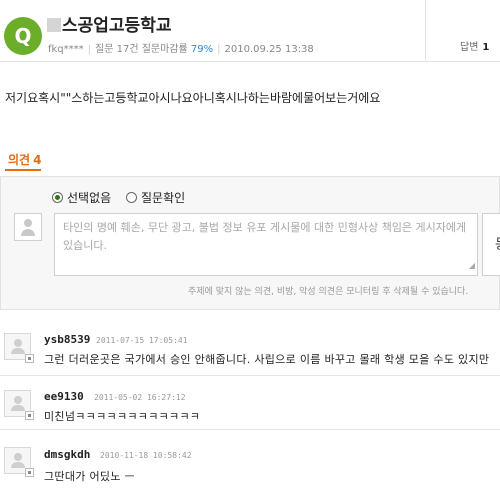  Describe the element at coordinates (37, 160) in the screenshot. I see `tab-opinions-count: 4` at that location.